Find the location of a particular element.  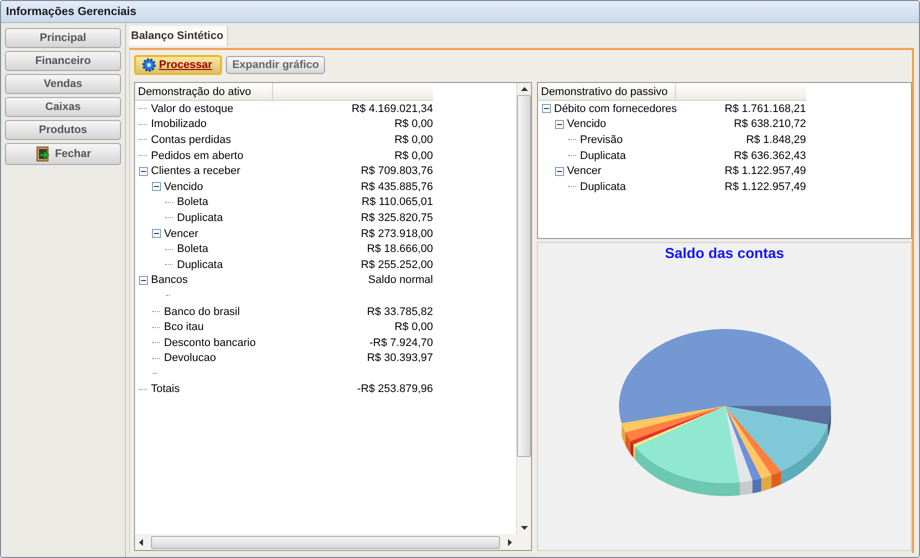

tree-value: R$ 1.761.168,21 is located at coordinates (765, 108).